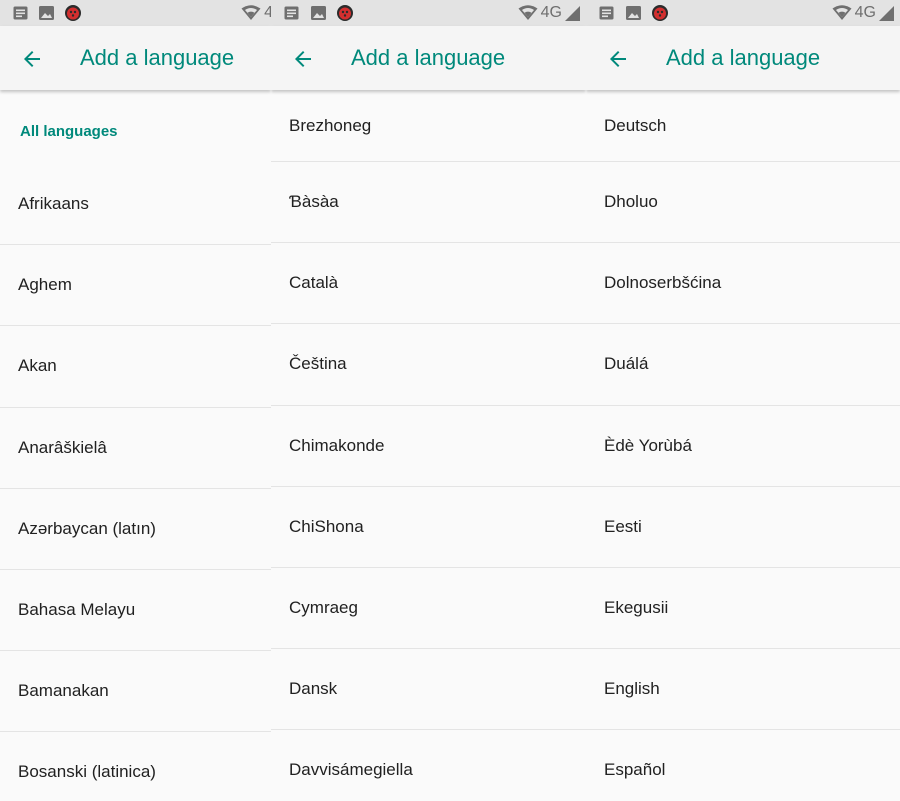 The image size is (900, 801). I want to click on network-type-label: 4, so click(267, 12).